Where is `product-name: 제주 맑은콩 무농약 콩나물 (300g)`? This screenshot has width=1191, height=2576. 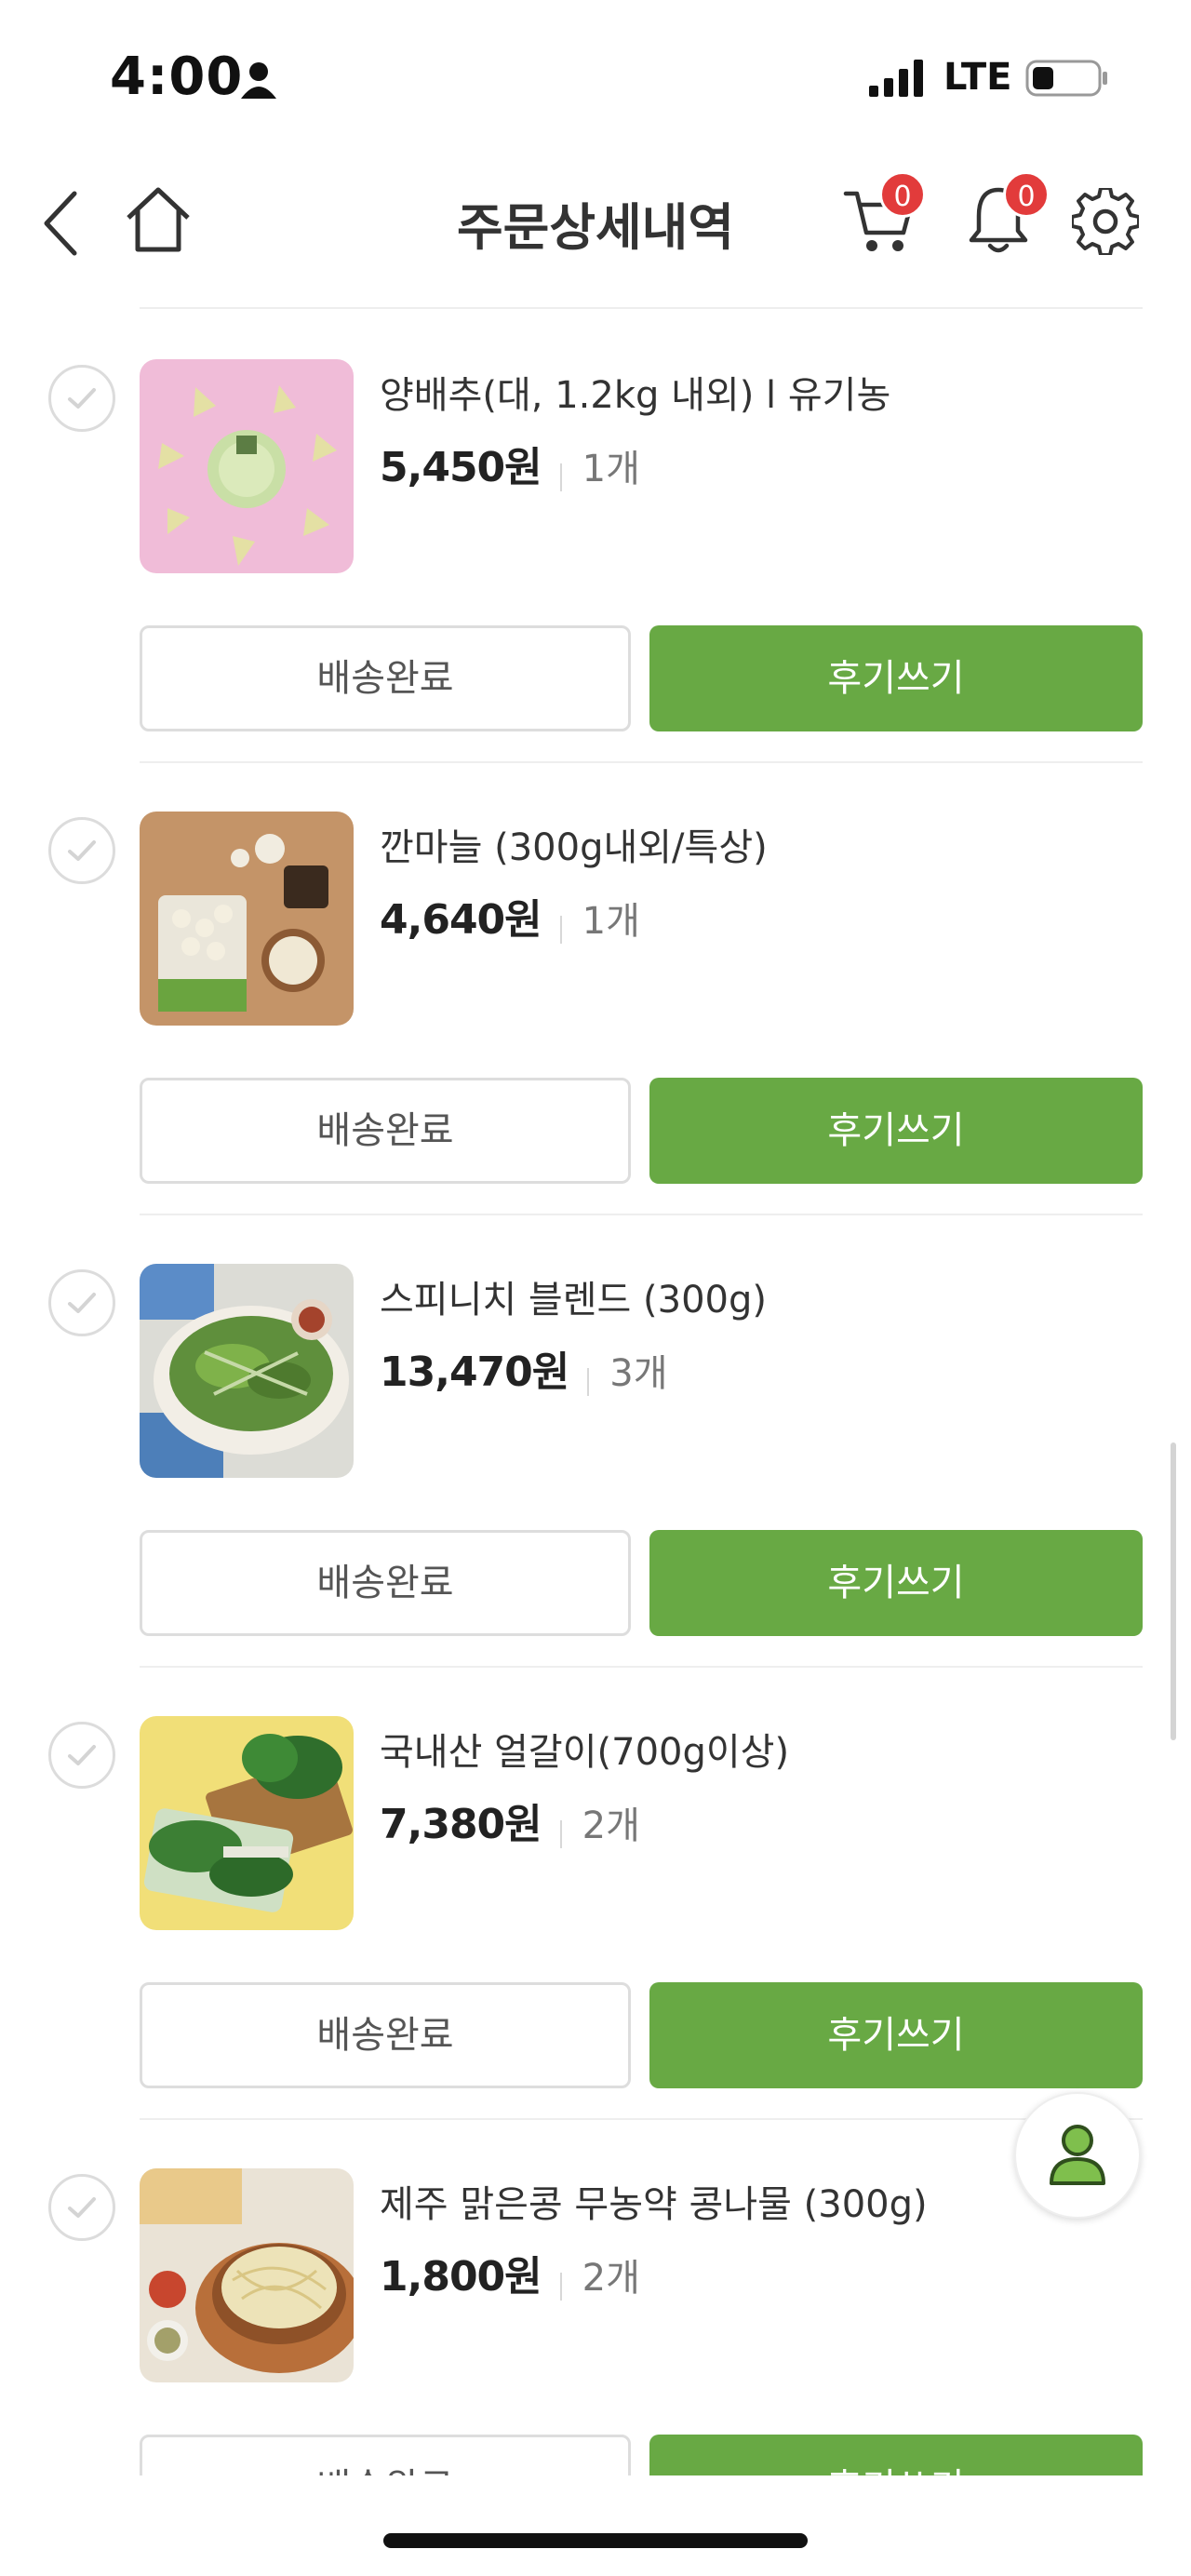
product-name: 제주 맑은콩 무농약 콩나물 (300g) is located at coordinates (654, 2201).